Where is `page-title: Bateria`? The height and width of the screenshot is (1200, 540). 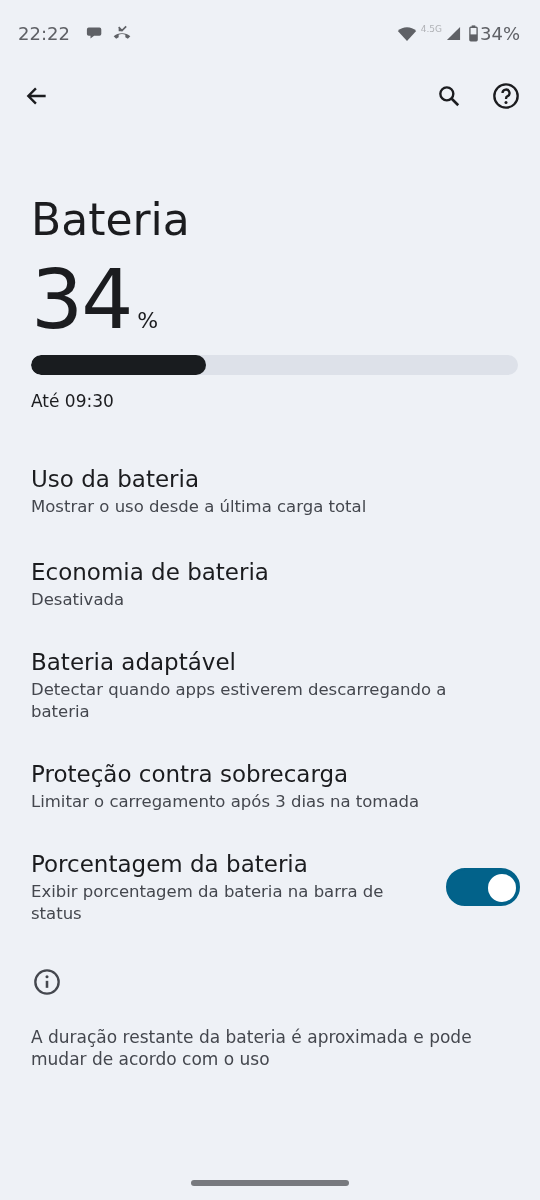 page-title: Bateria is located at coordinates (111, 220).